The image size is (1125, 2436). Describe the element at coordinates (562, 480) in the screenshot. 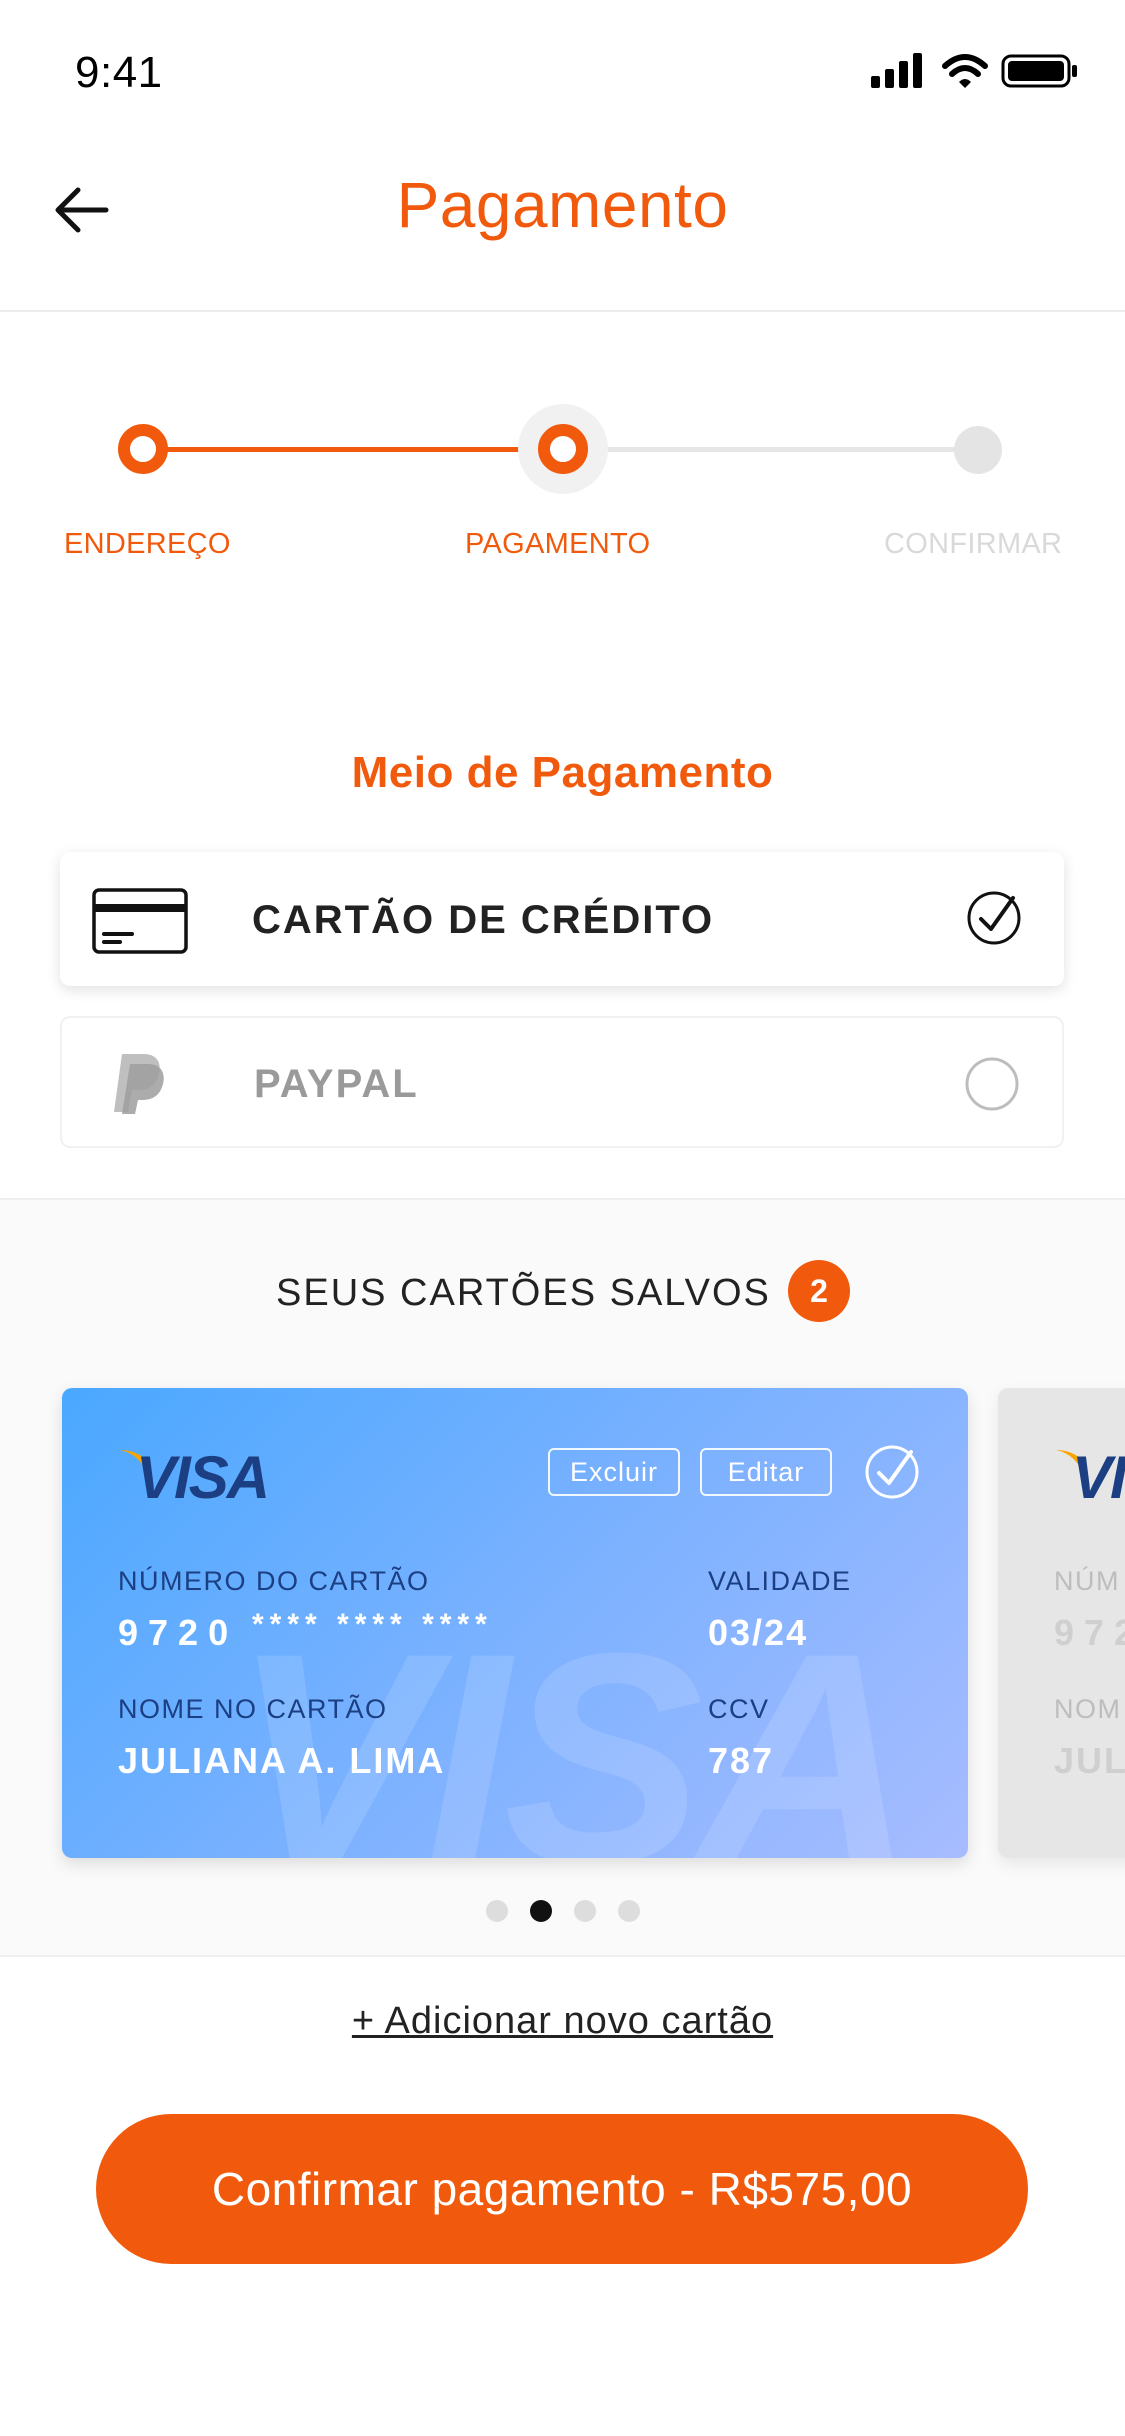

I see `checkout-stepper: ENDEREÇO PAGAMENTO CONFIRMAR` at that location.